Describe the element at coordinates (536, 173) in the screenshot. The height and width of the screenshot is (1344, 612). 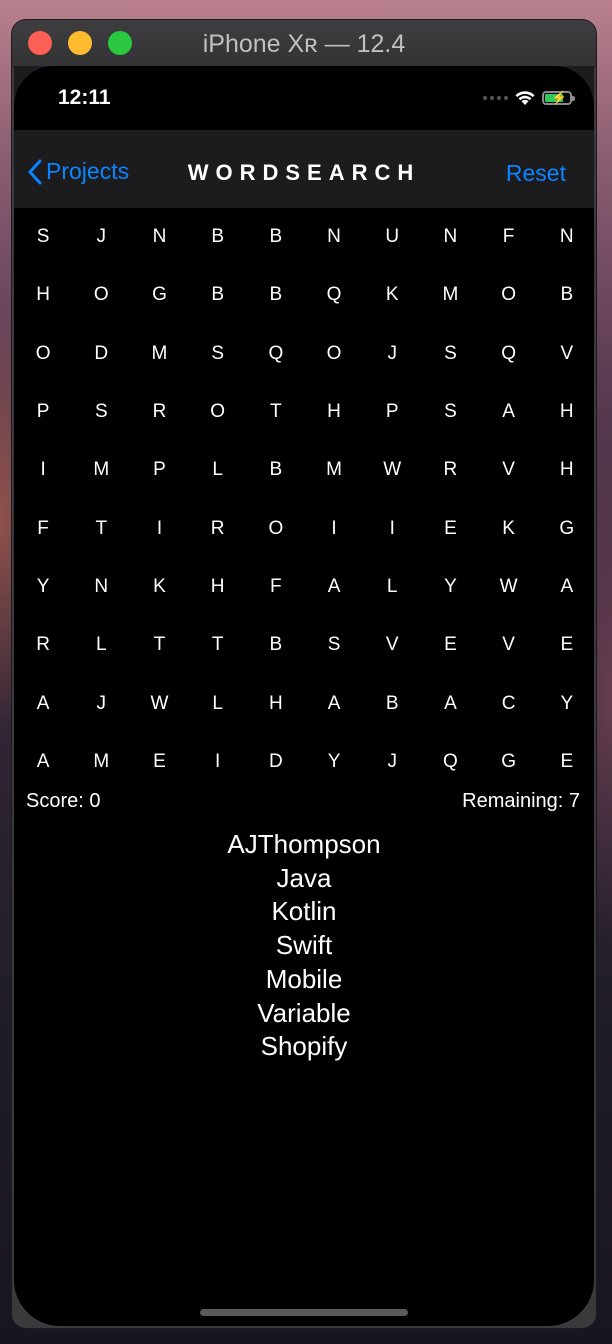
I see `reset-button: Reset` at that location.